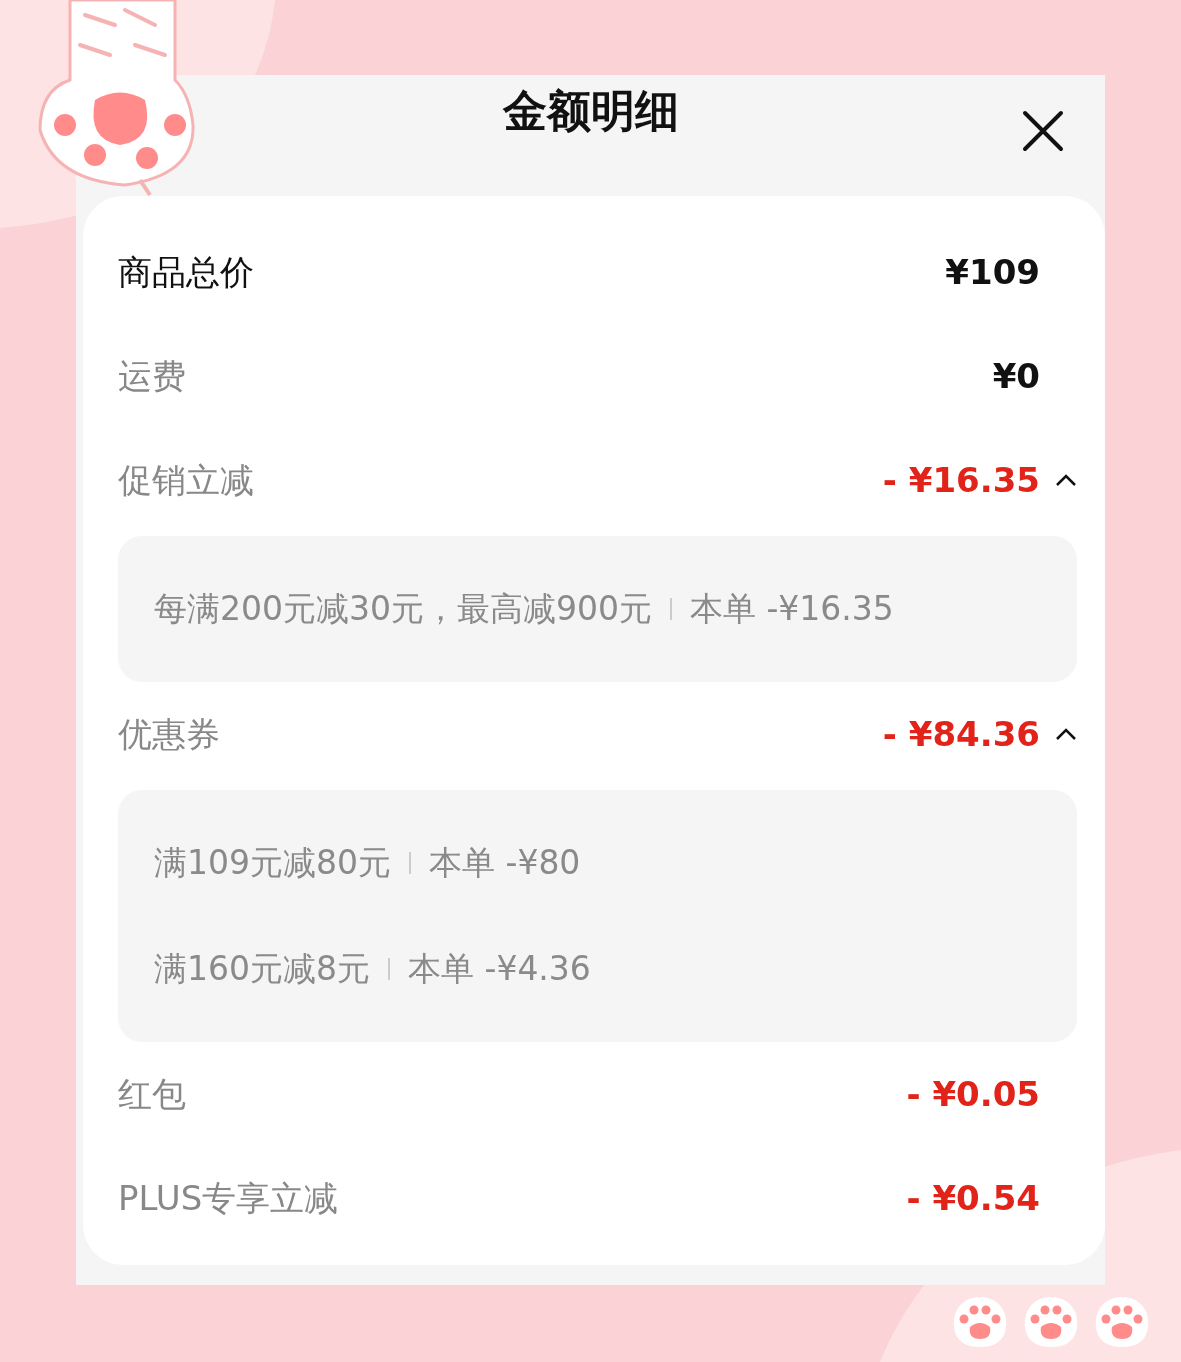 This screenshot has width=1181, height=1362. Describe the element at coordinates (272, 863) in the screenshot. I see `promotion-rule: 满109元减80元` at that location.